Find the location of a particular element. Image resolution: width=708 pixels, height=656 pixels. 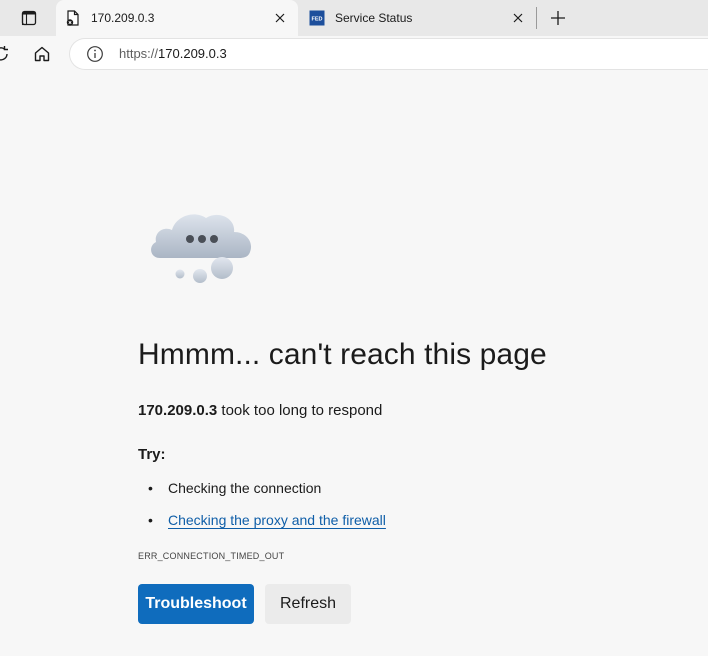

tab-service-status: FED Service Status is located at coordinates (418, 18).